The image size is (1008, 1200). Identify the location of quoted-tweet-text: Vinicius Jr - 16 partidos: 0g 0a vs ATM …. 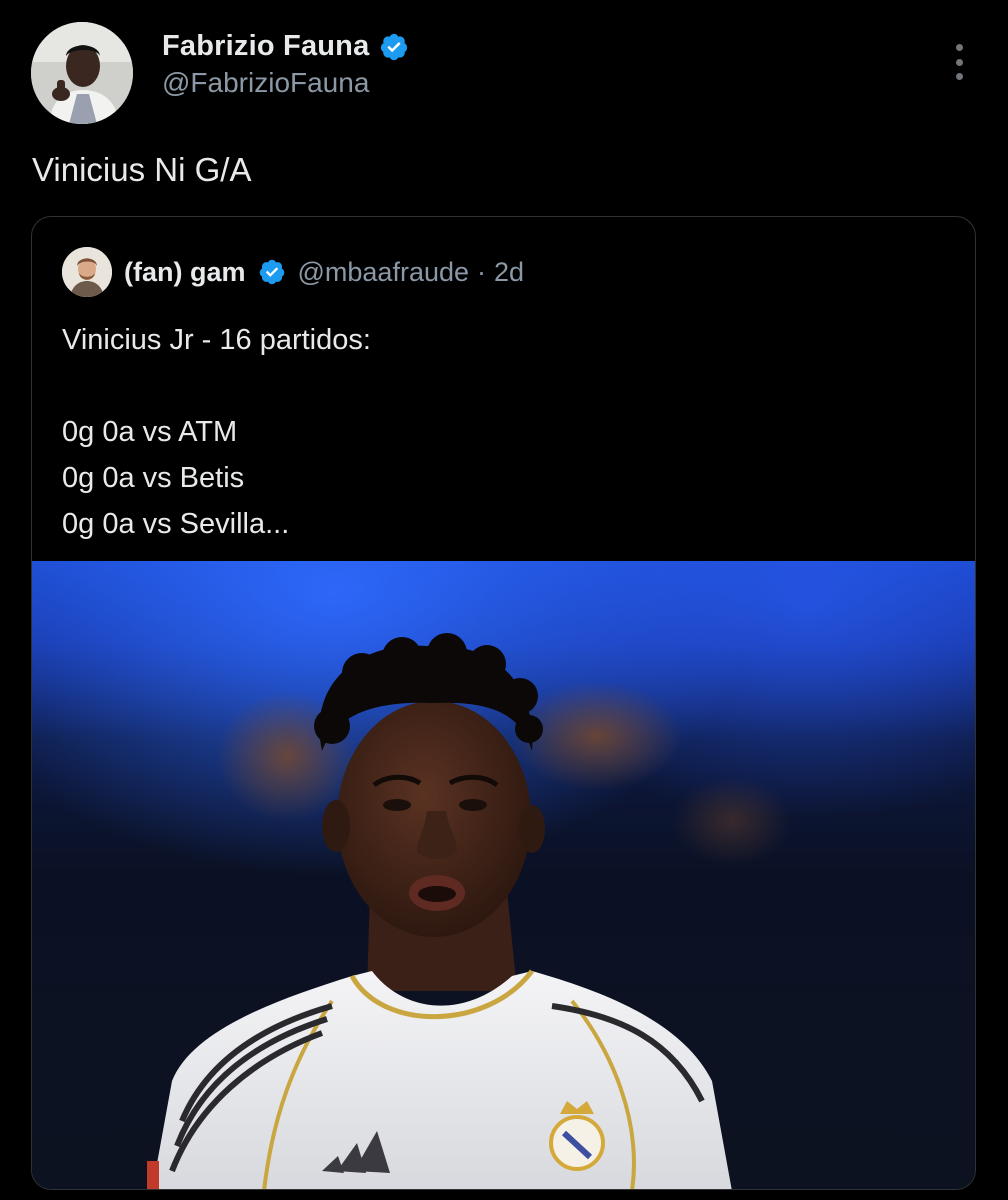
(216, 432).